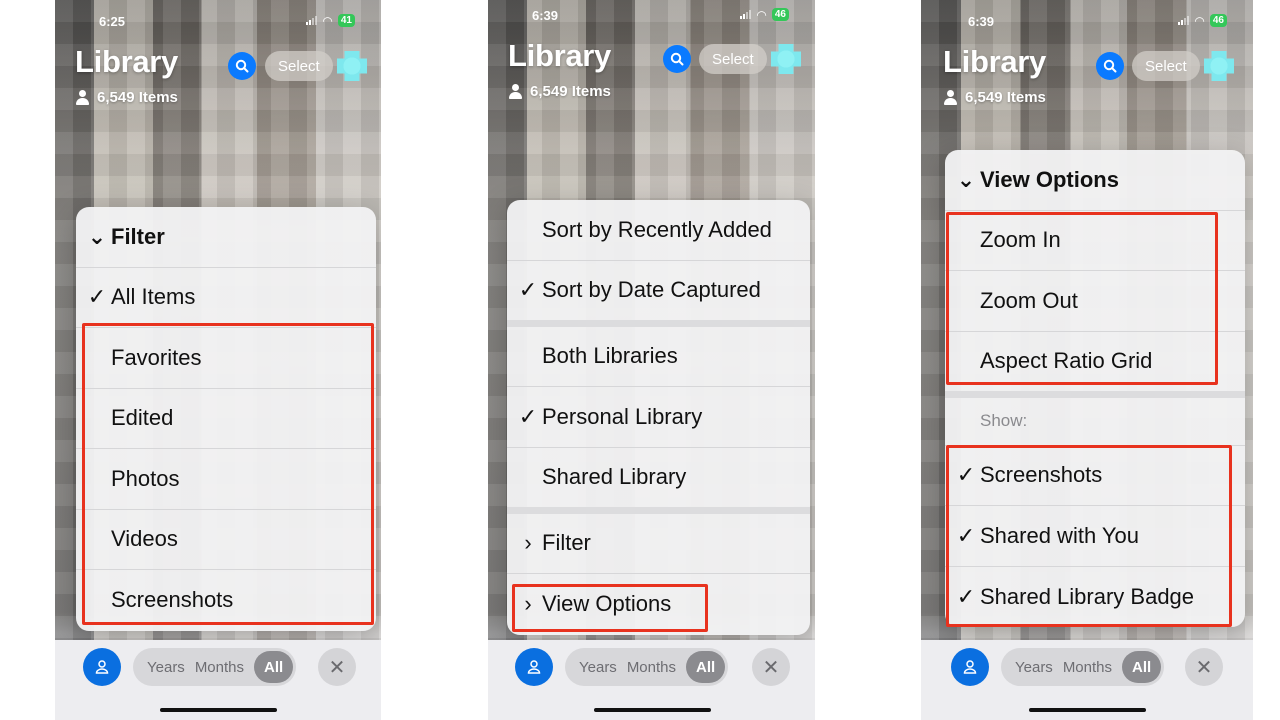 The height and width of the screenshot is (720, 1280). Describe the element at coordinates (1095, 180) in the screenshot. I see `menu-header-view-options: ⌄ View Options` at that location.